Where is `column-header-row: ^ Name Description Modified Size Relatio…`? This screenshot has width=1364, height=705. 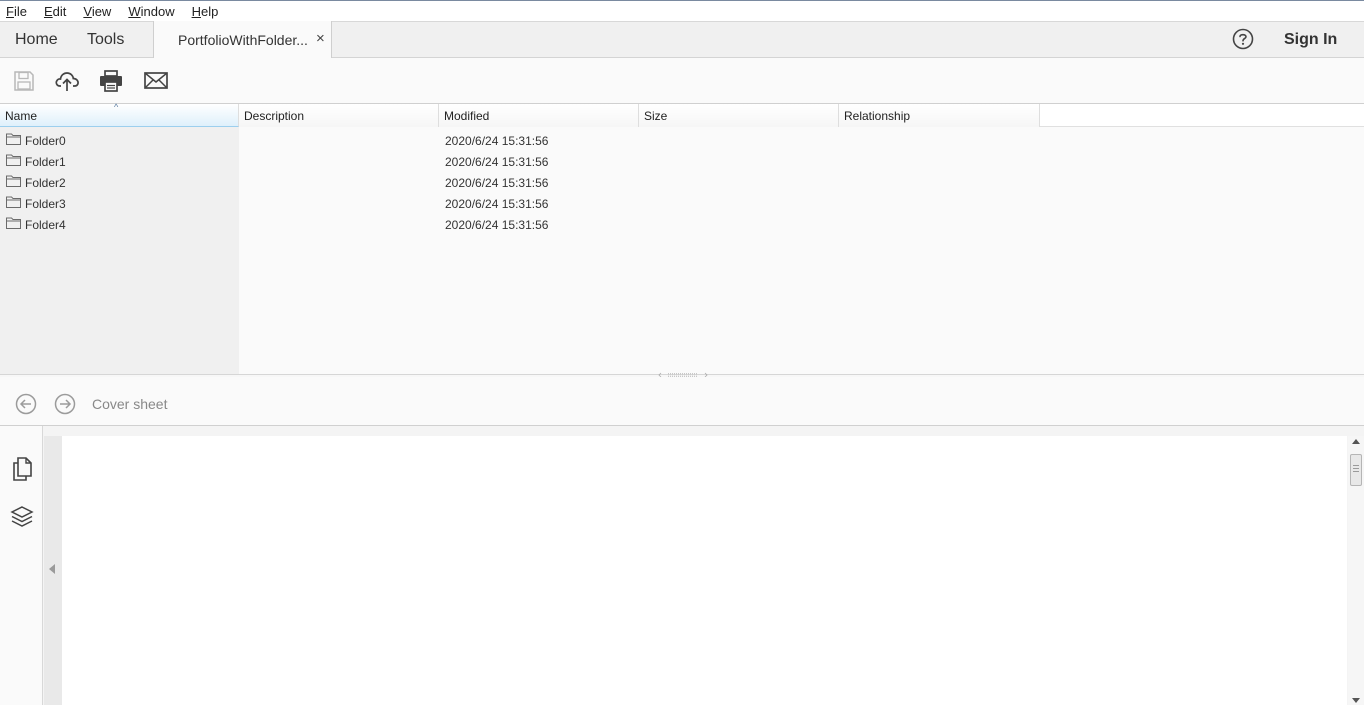 column-header-row: ^ Name Description Modified Size Relatio… is located at coordinates (682, 114).